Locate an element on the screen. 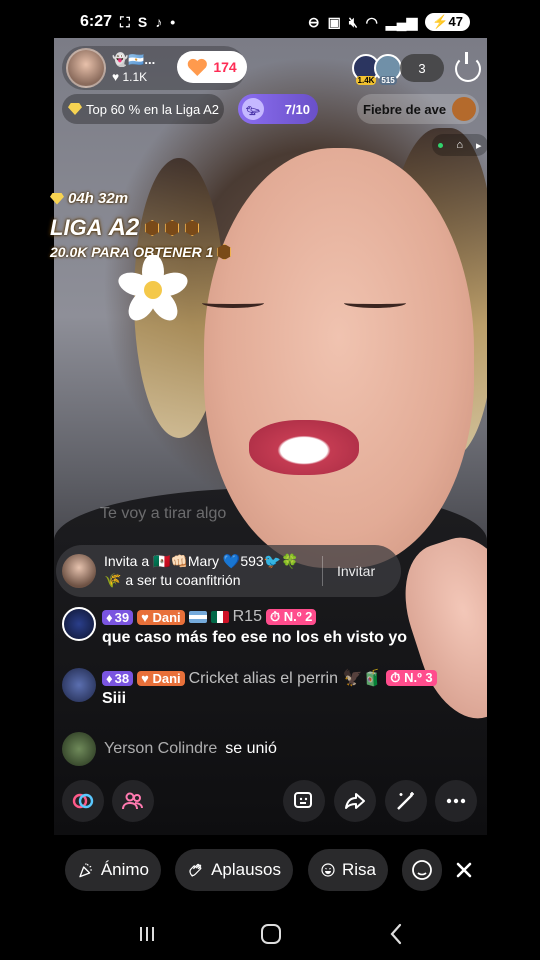  commenter-name: Cricket alias el perrin 🦅🧃 is located at coordinates (286, 678).